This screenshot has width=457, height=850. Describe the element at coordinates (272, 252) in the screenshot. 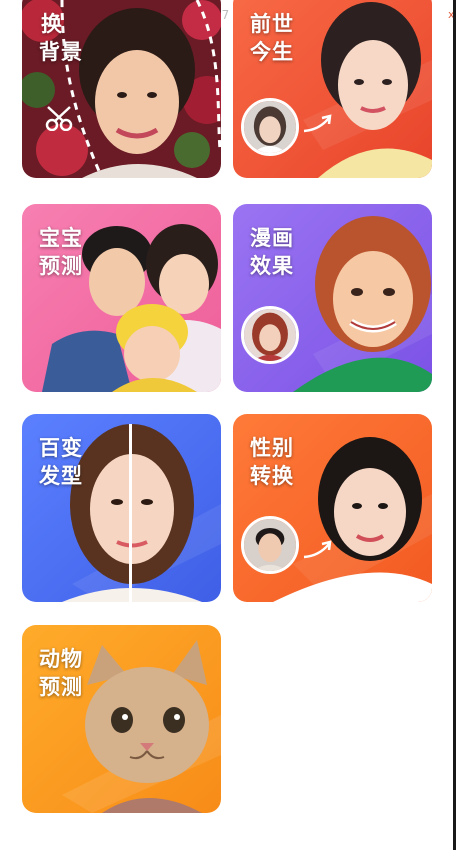

I see `card-title: 漫画 效果` at that location.